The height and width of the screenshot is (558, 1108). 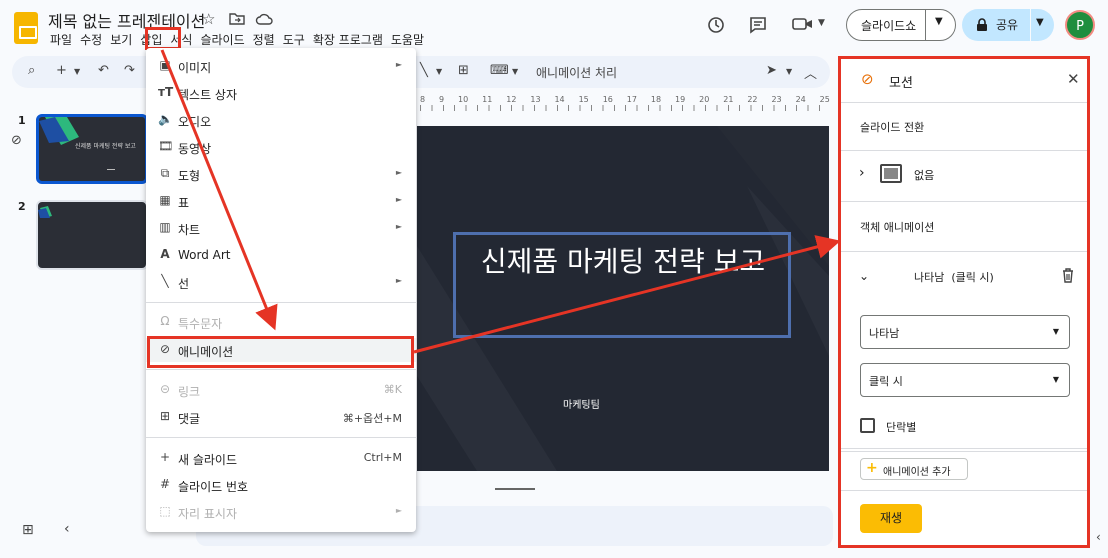 What do you see at coordinates (165, 119) in the screenshot?
I see `audio-icon: 🔈` at bounding box center [165, 119].